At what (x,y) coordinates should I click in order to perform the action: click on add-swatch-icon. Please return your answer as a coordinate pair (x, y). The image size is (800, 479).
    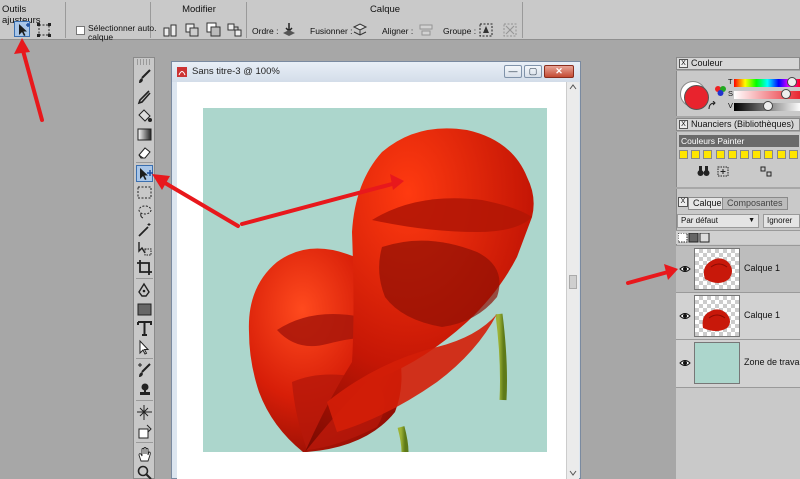
    Looking at the image, I should click on (723, 171).